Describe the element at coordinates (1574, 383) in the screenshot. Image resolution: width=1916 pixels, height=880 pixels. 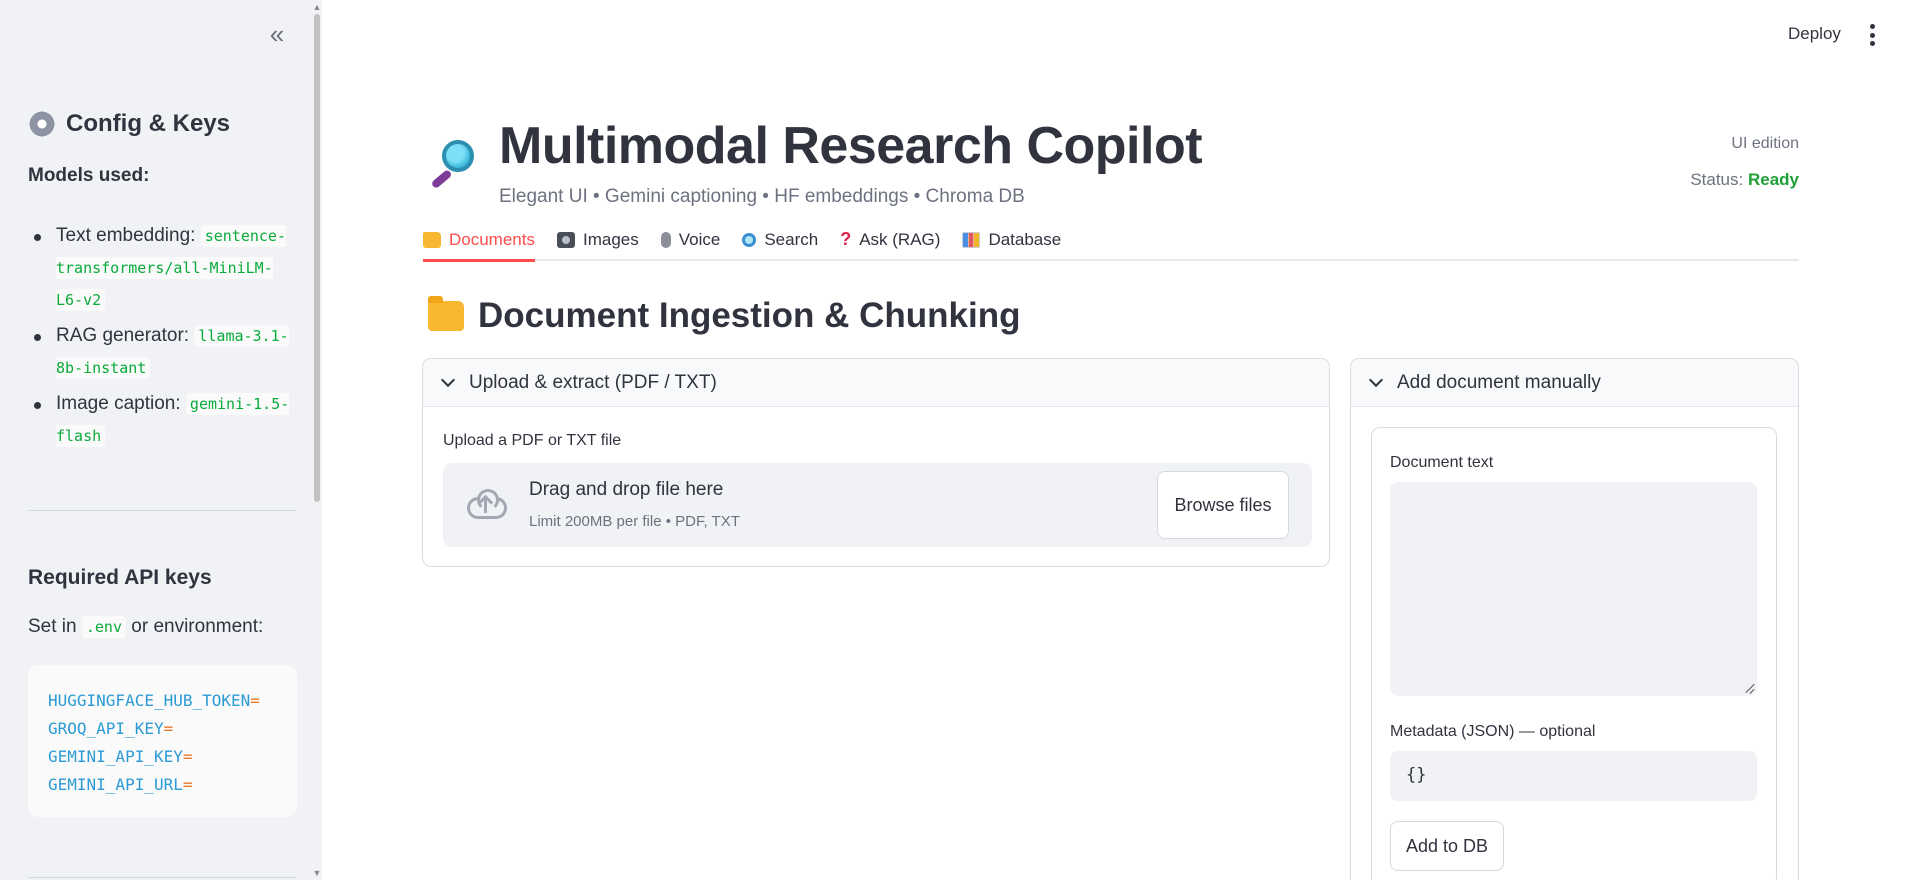
I see `manual-expander-header: Add document manually` at that location.